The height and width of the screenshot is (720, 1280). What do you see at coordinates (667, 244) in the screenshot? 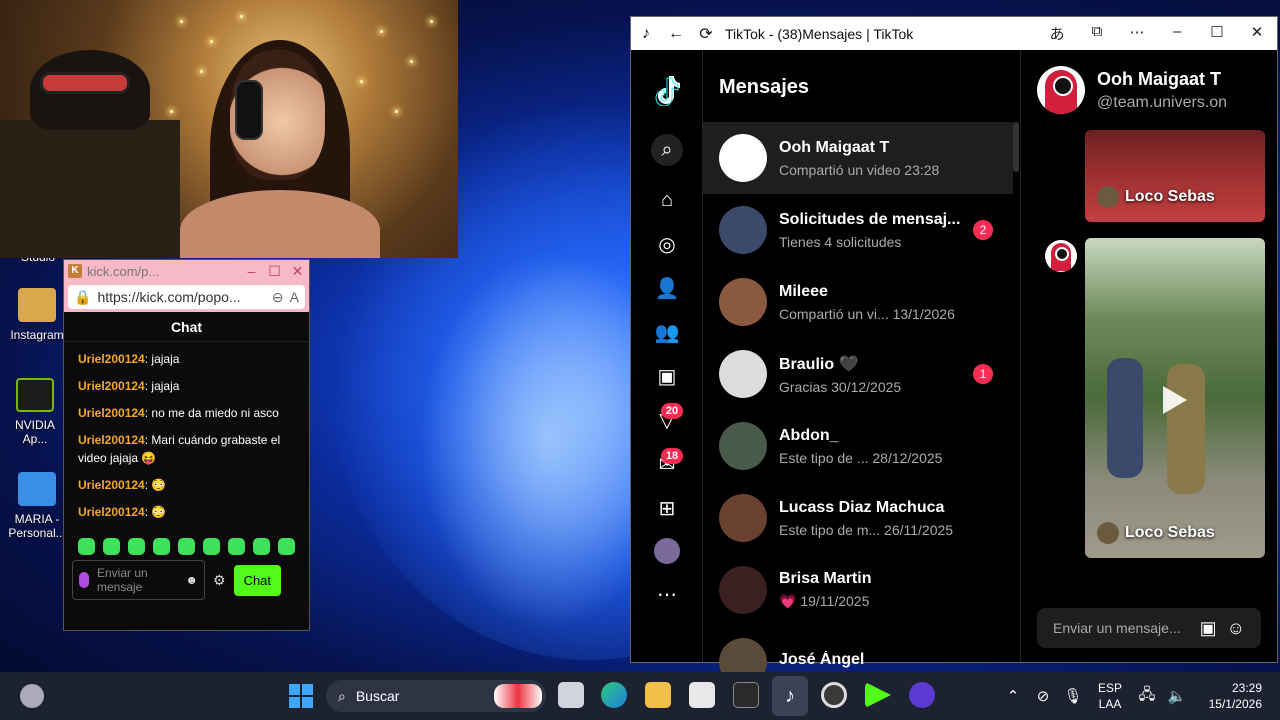
I see `explore-icon: ◎` at bounding box center [667, 244].